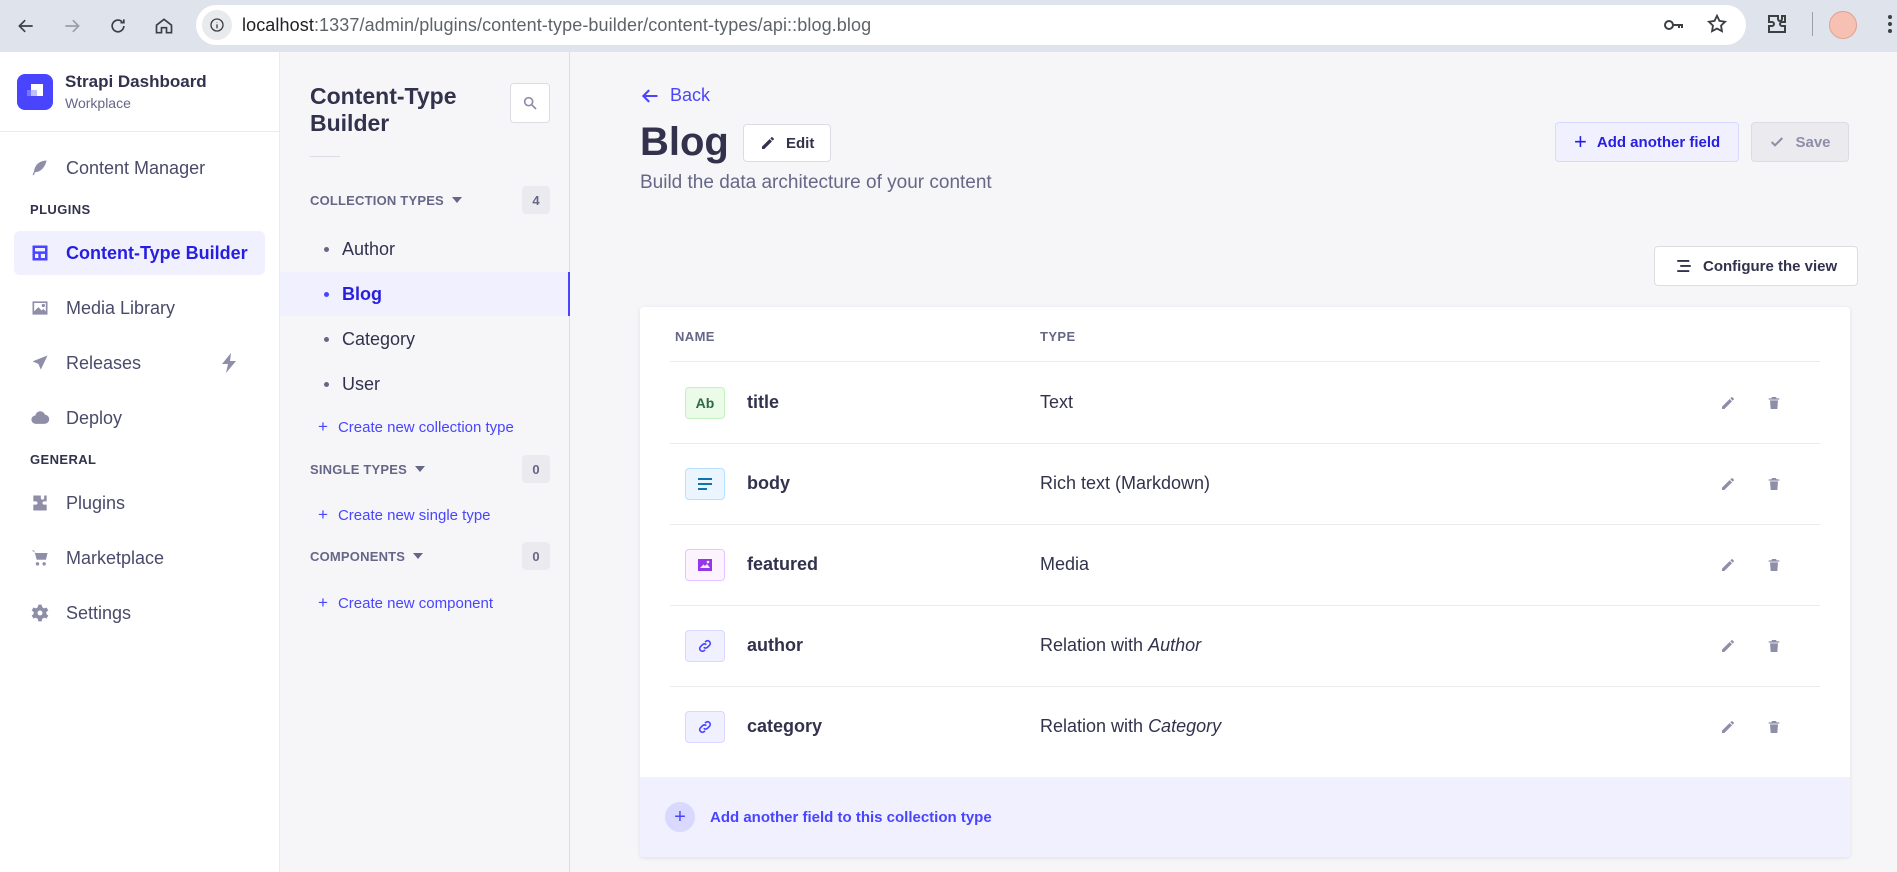 This screenshot has width=1897, height=872. I want to click on subnav-item-category: Category, so click(425, 339).